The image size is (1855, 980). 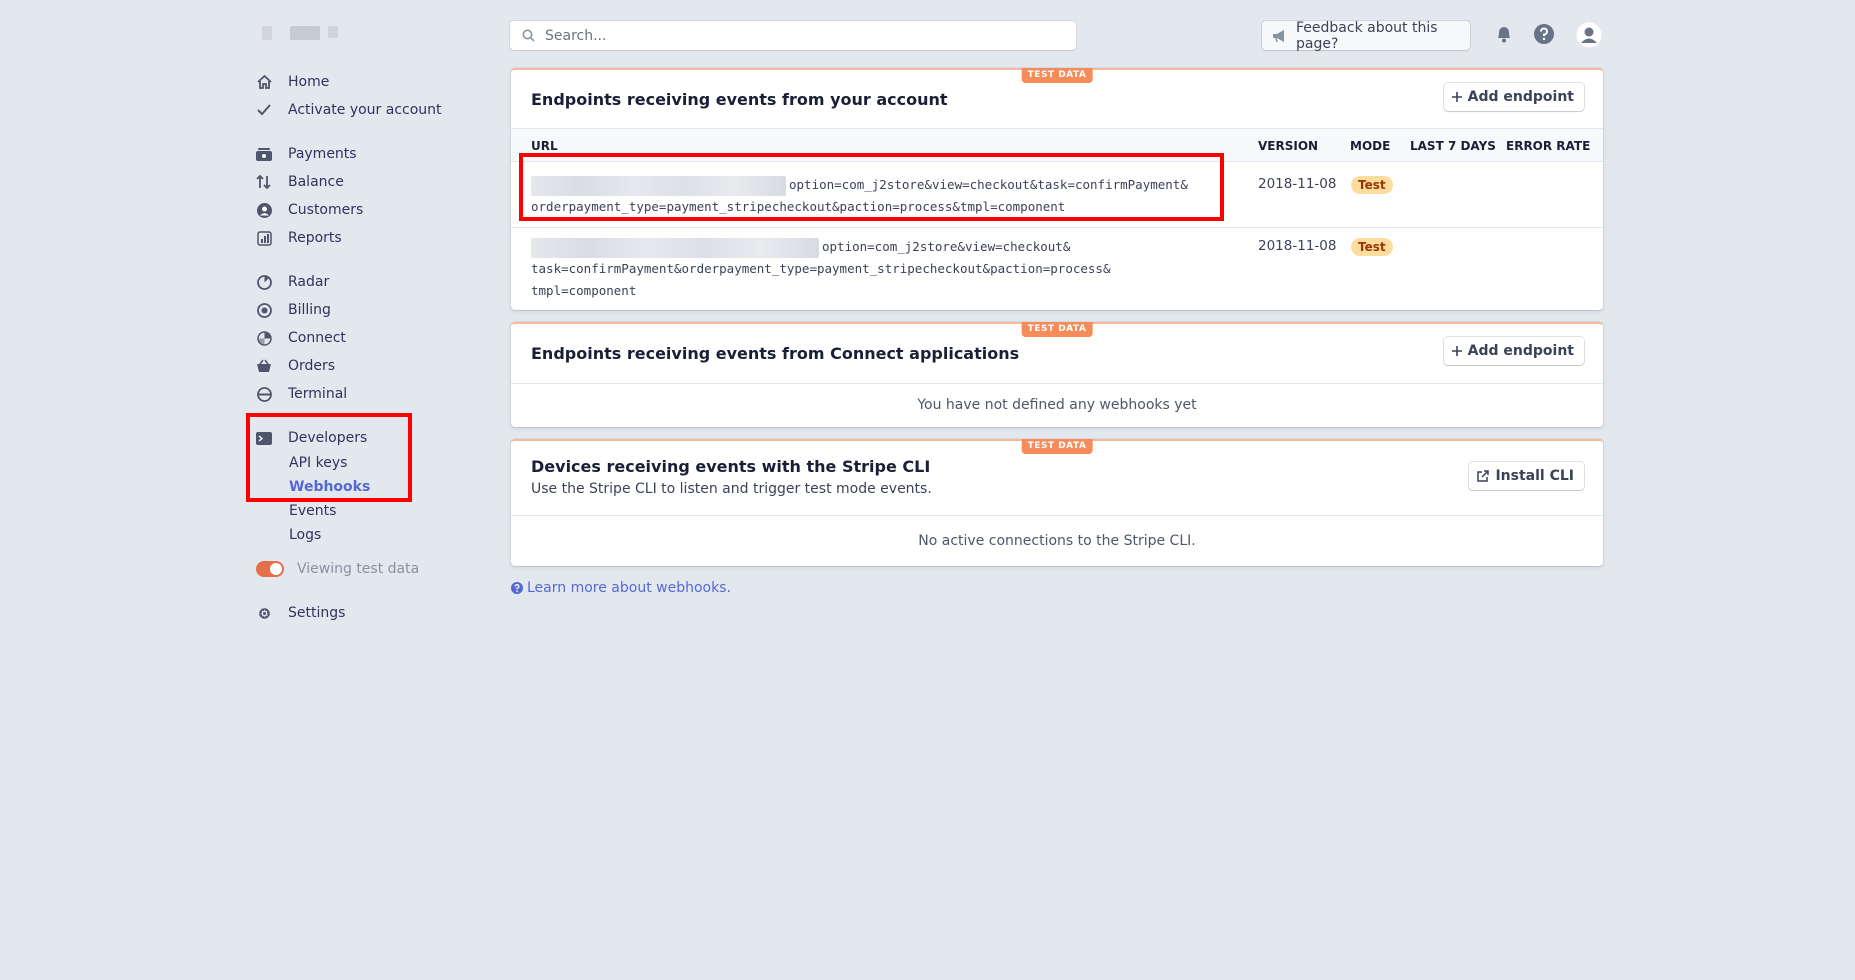 What do you see at coordinates (358, 569) in the screenshot?
I see `toggle-label: Viewing test data` at bounding box center [358, 569].